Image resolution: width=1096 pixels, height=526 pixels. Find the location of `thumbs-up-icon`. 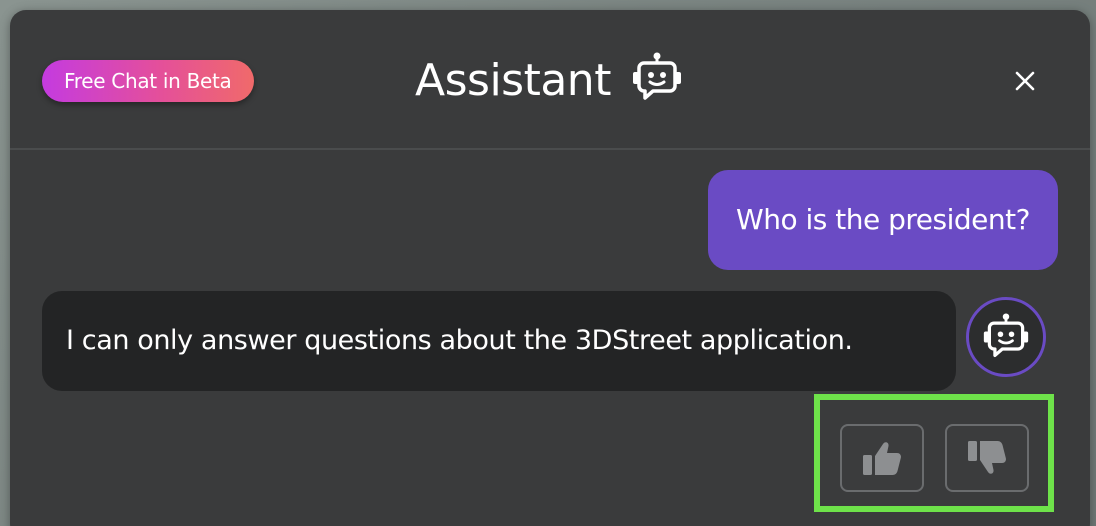

thumbs-up-icon is located at coordinates (882, 458).